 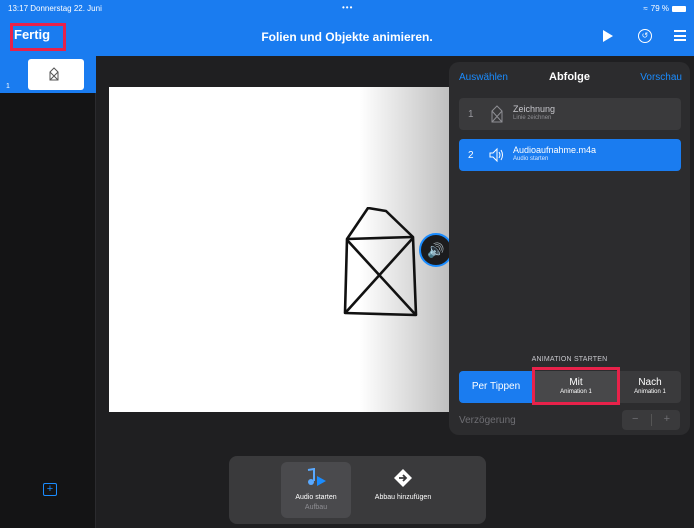 I want to click on item-sub: Linie zeichnen, so click(x=532, y=118).